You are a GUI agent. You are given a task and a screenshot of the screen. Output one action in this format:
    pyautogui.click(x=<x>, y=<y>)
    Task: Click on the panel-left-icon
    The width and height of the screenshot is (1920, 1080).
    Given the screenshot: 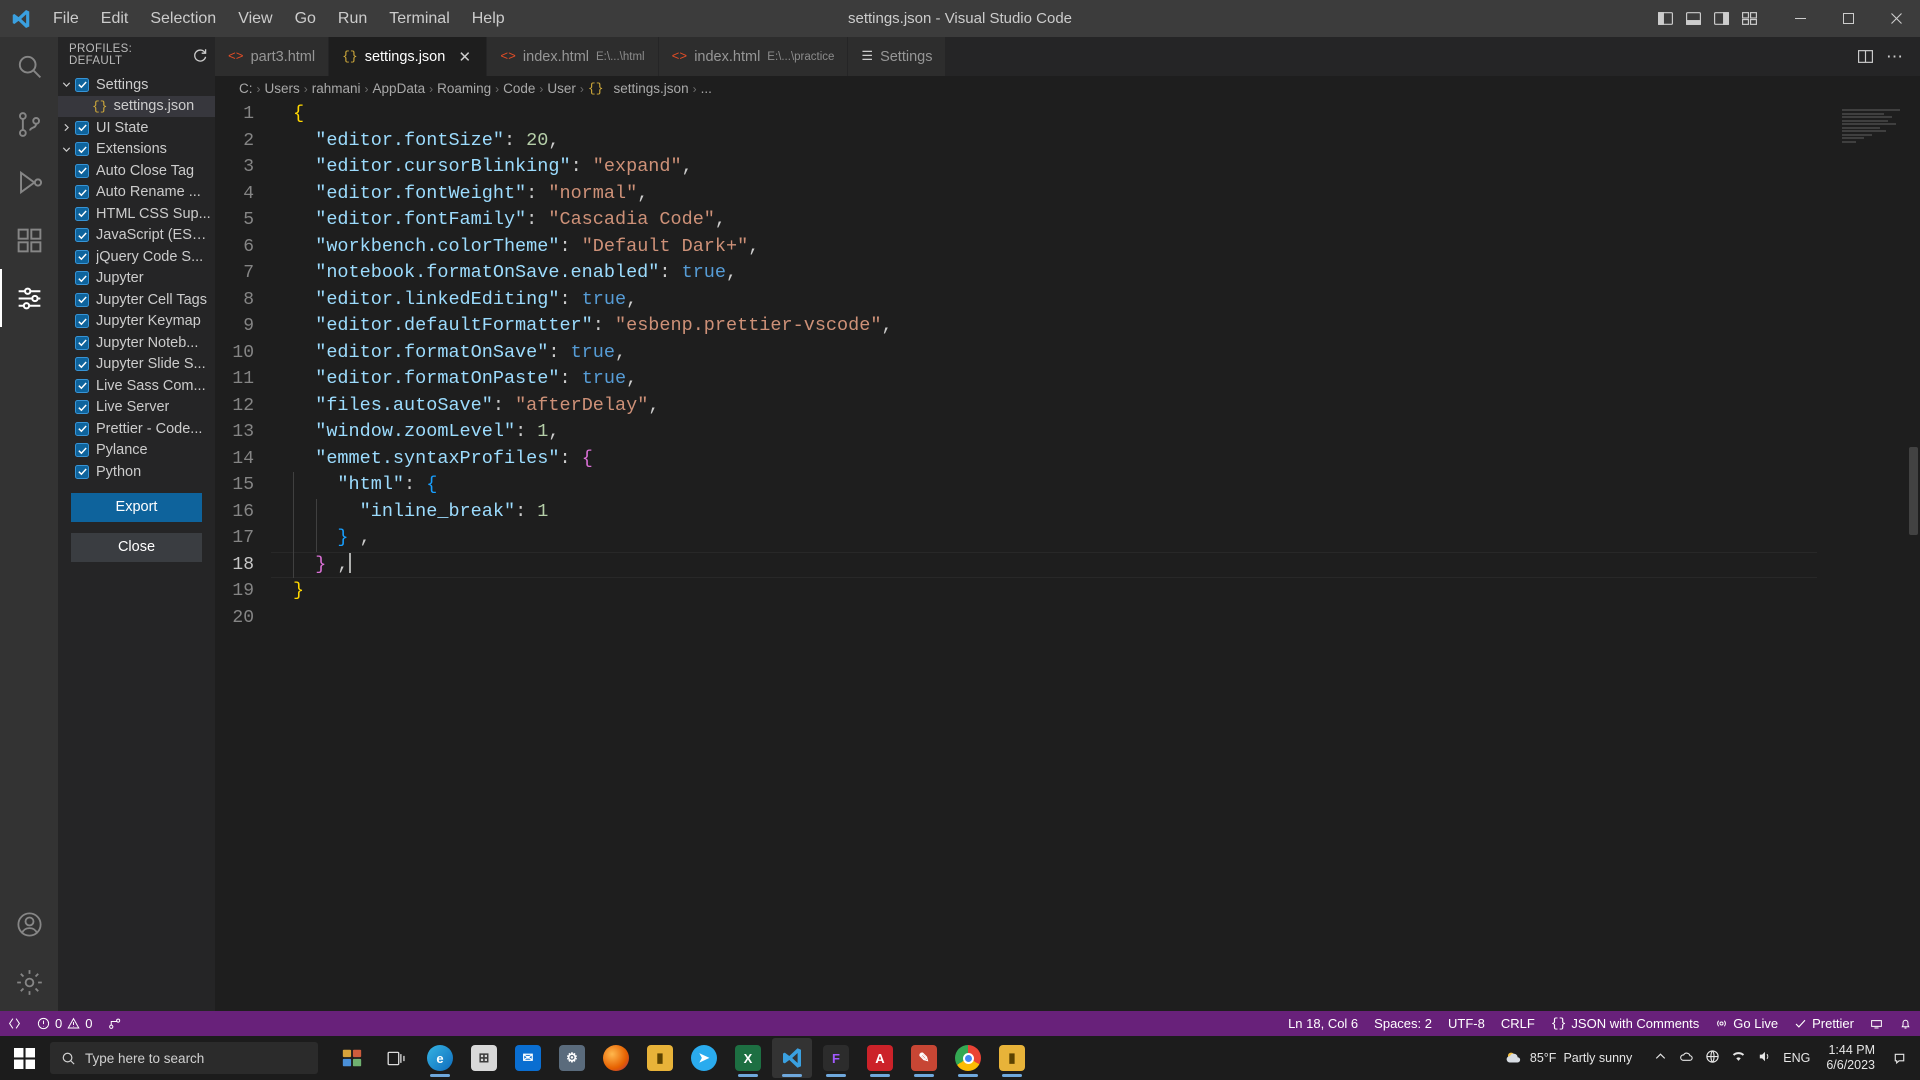 What is the action you would take?
    pyautogui.click(x=1665, y=19)
    